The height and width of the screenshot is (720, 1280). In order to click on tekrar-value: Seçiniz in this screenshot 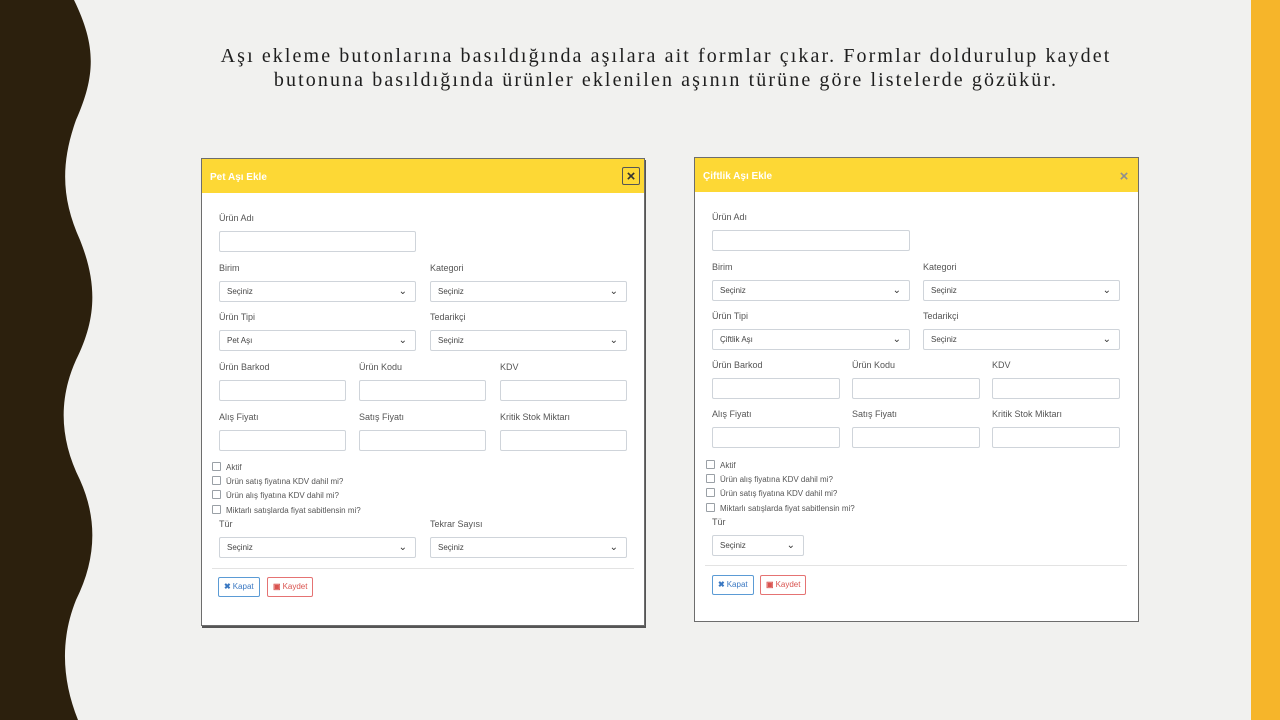, I will do `click(451, 547)`.